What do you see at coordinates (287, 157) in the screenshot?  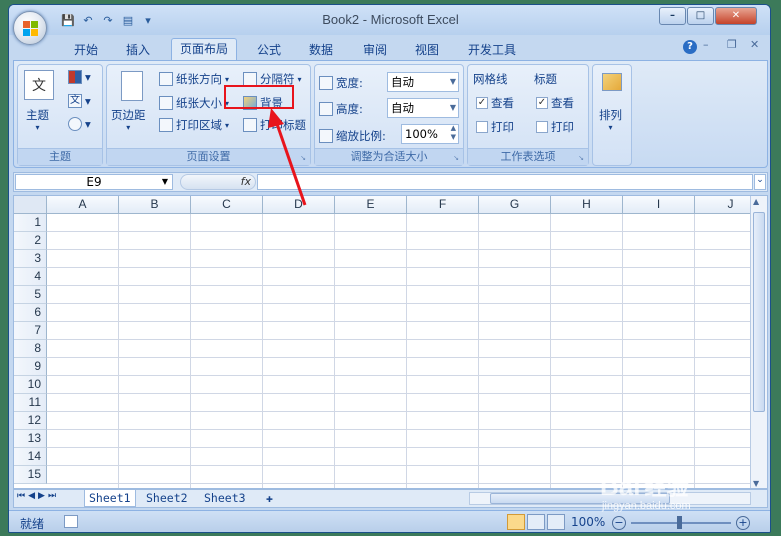 I see `annotation-arrow` at bounding box center [287, 157].